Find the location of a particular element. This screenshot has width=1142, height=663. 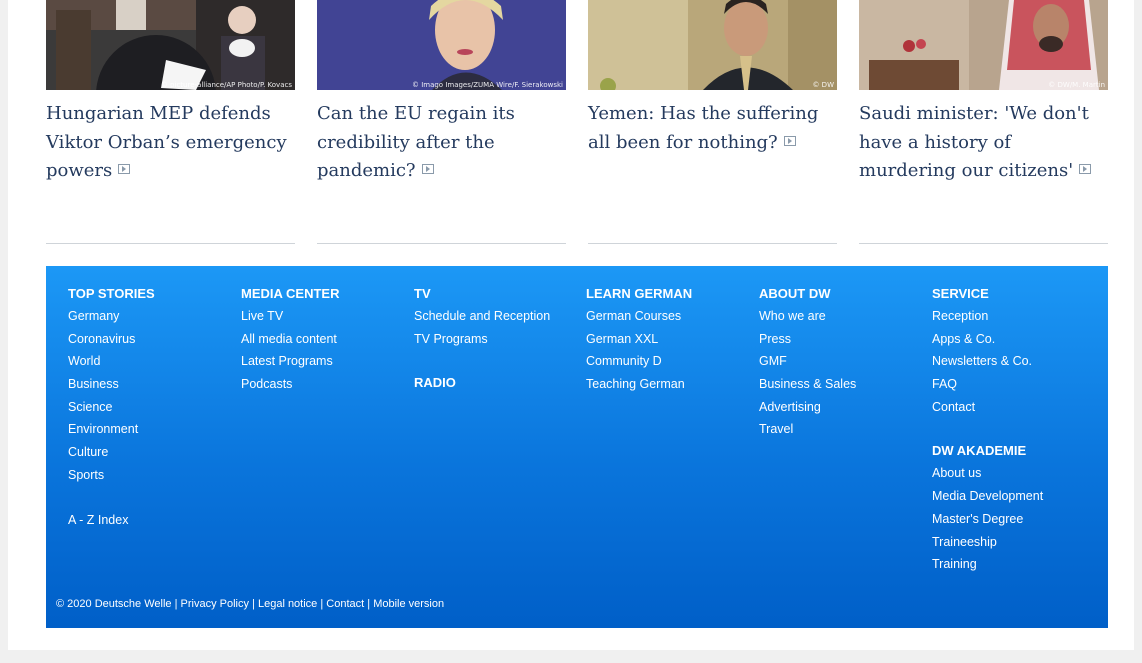

footer-link: German Courses is located at coordinates (639, 319).